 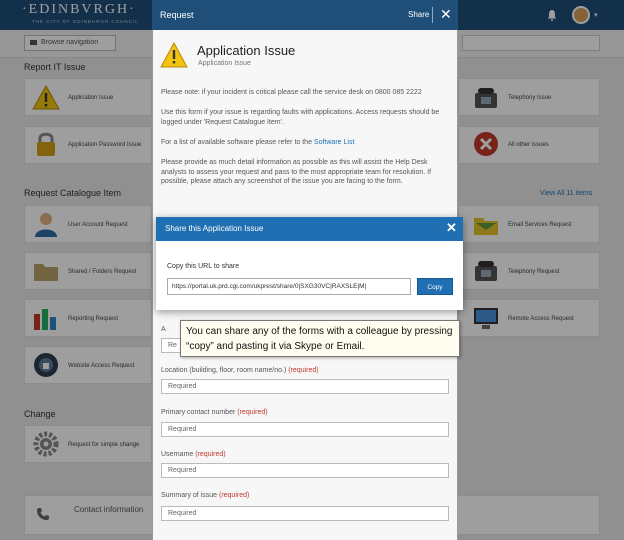 I want to click on contact-number-label: Primary contact number (required), so click(x=214, y=412).